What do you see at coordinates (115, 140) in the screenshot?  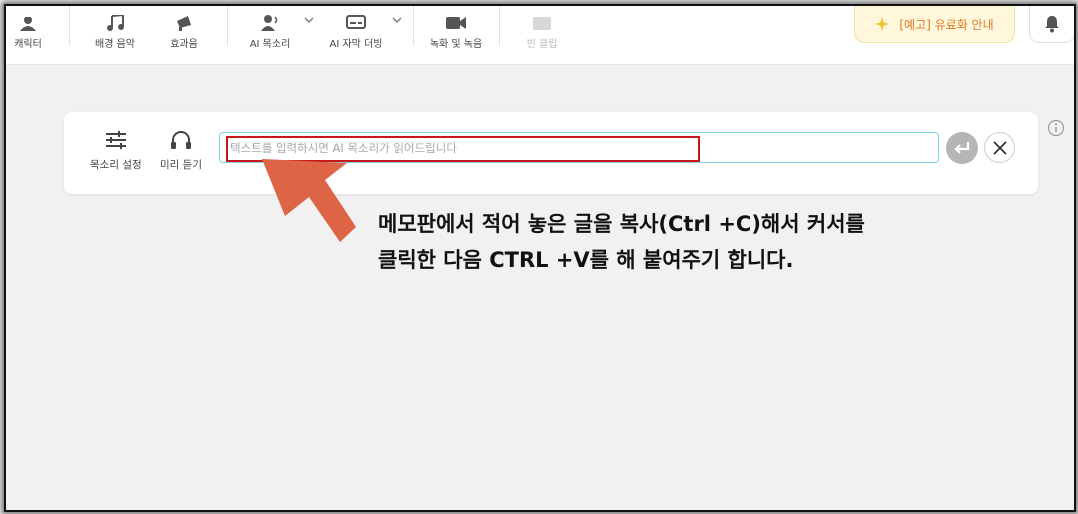 I see `sliders-icon` at bounding box center [115, 140].